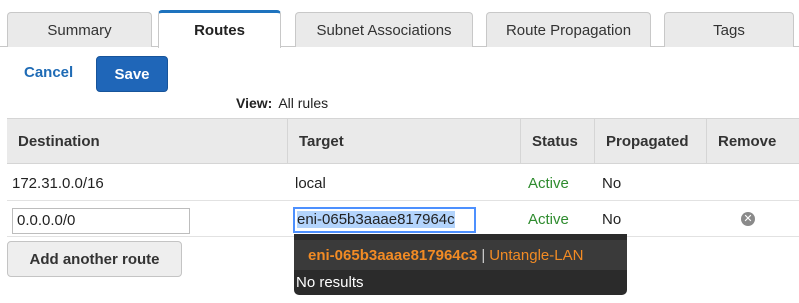  What do you see at coordinates (536, 255) in the screenshot?
I see `suggestion-name: Untangle-LAN` at bounding box center [536, 255].